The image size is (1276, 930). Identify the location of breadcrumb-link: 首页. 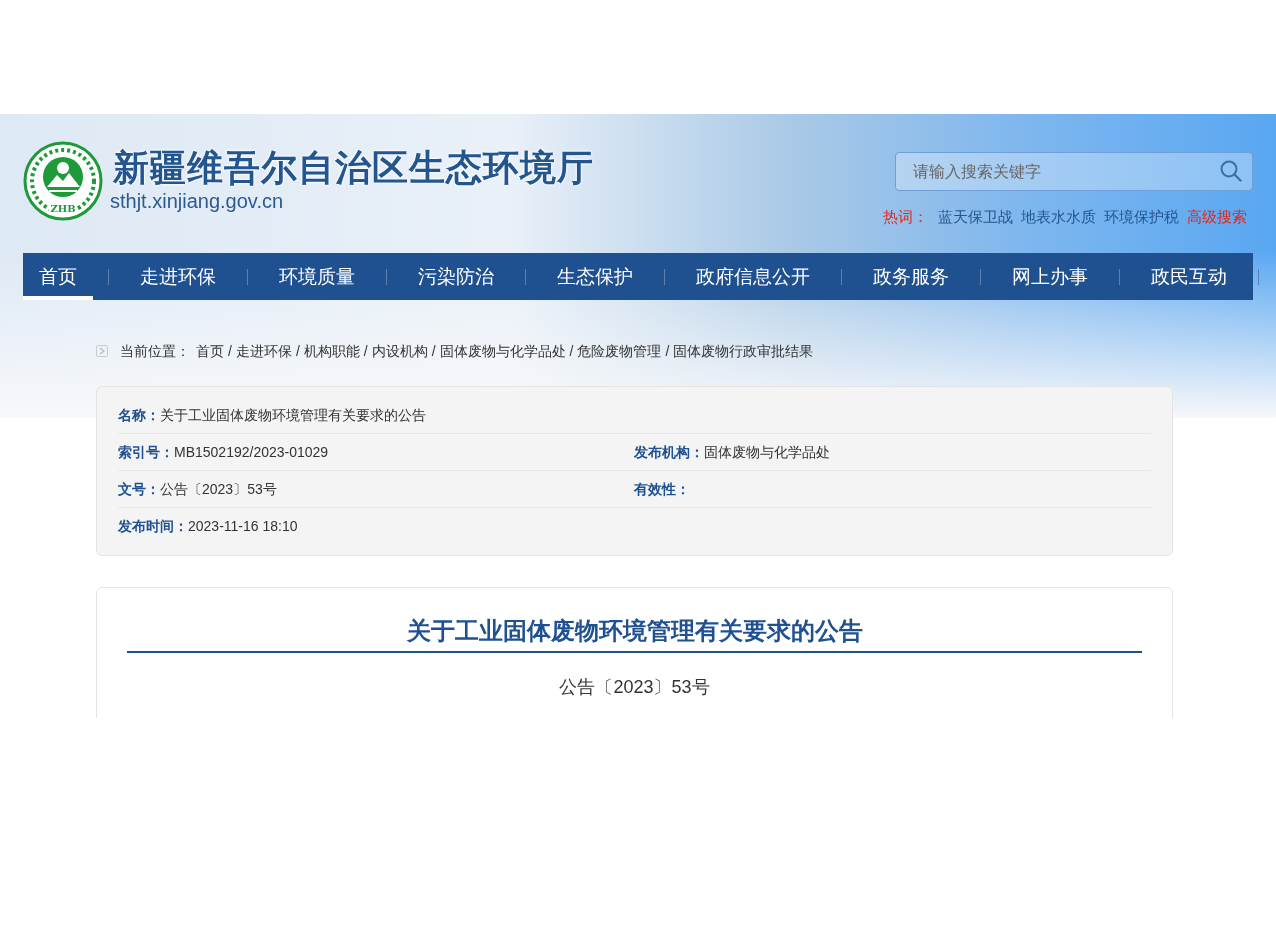
(210, 351).